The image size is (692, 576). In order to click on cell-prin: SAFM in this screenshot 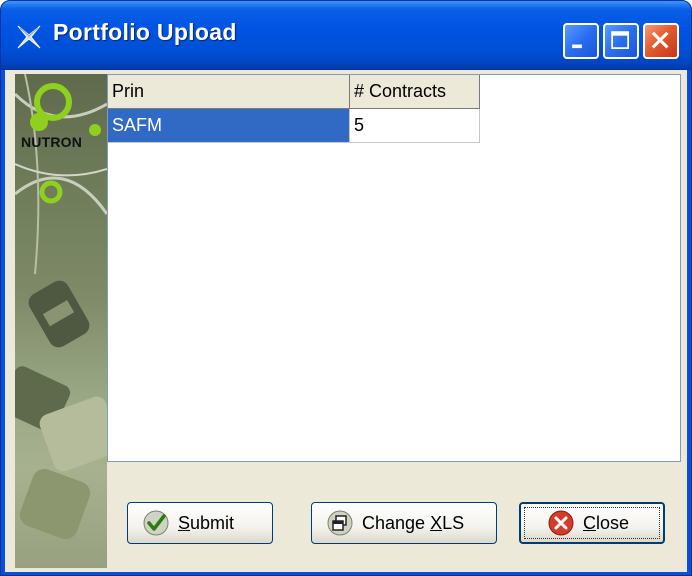, I will do `click(229, 126)`.